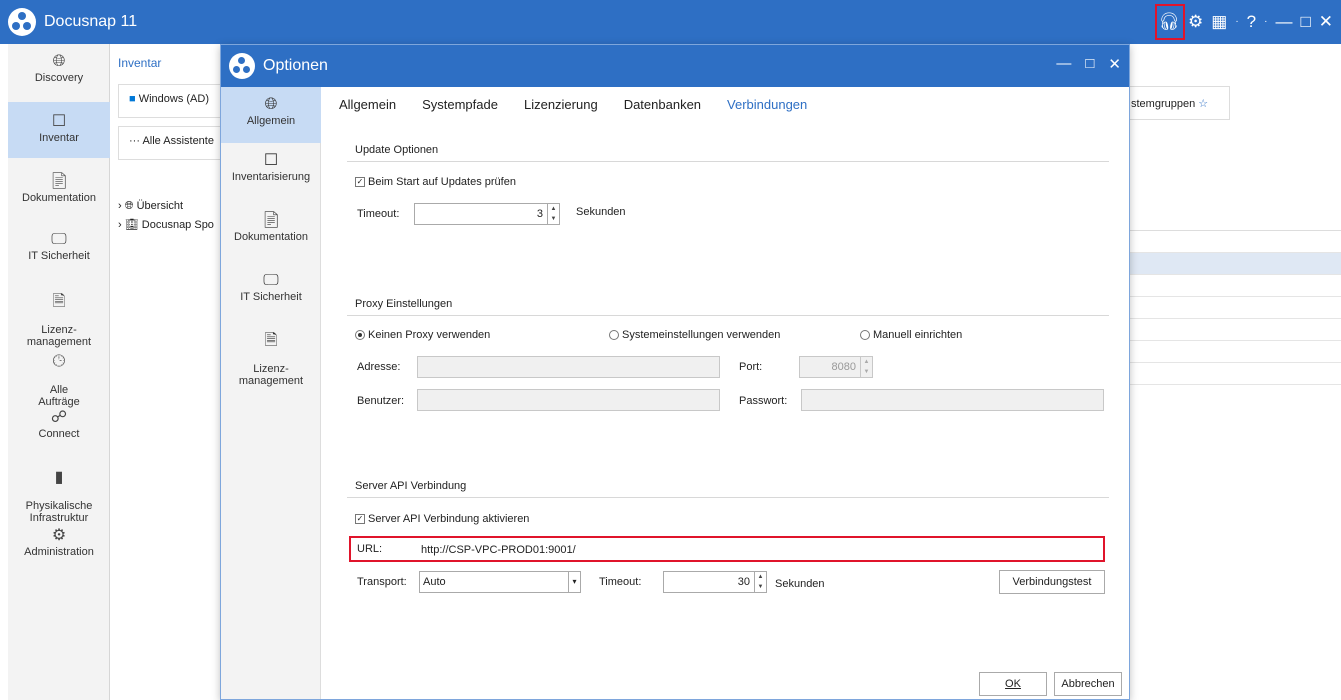 The image size is (1341, 700). Describe the element at coordinates (568, 400) in the screenshot. I see `proxy-user-field` at that location.